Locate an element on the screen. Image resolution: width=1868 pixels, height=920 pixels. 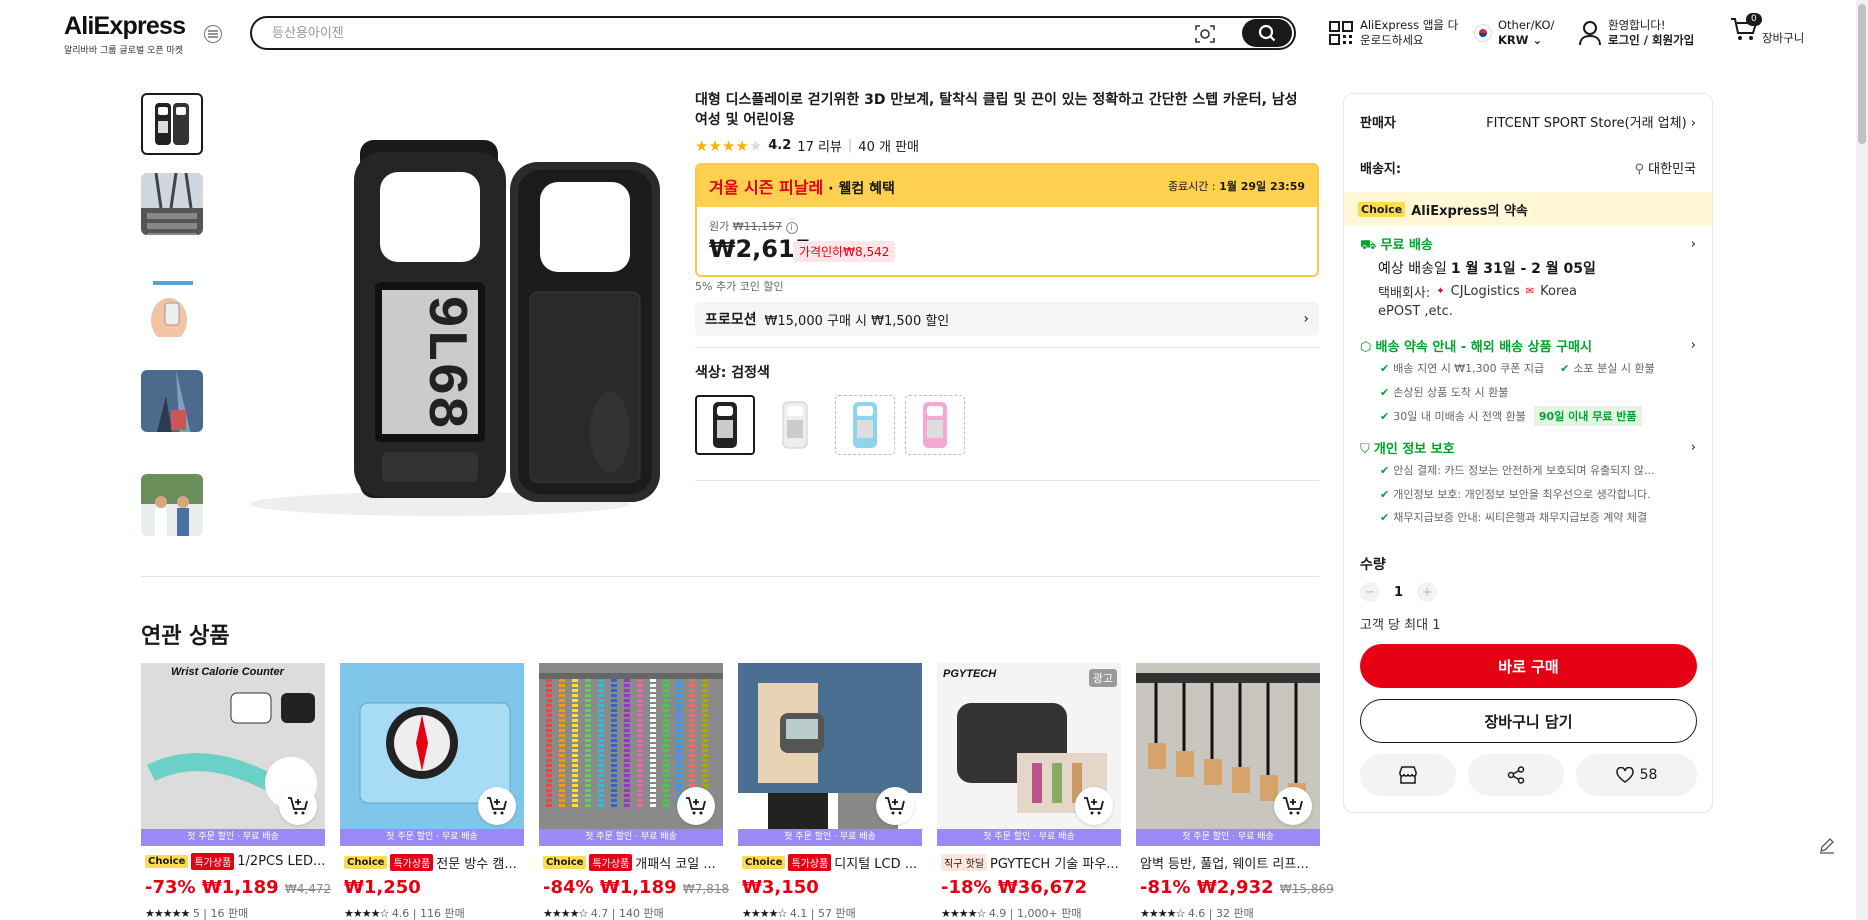
product-sold: 57 판매 is located at coordinates (837, 913).